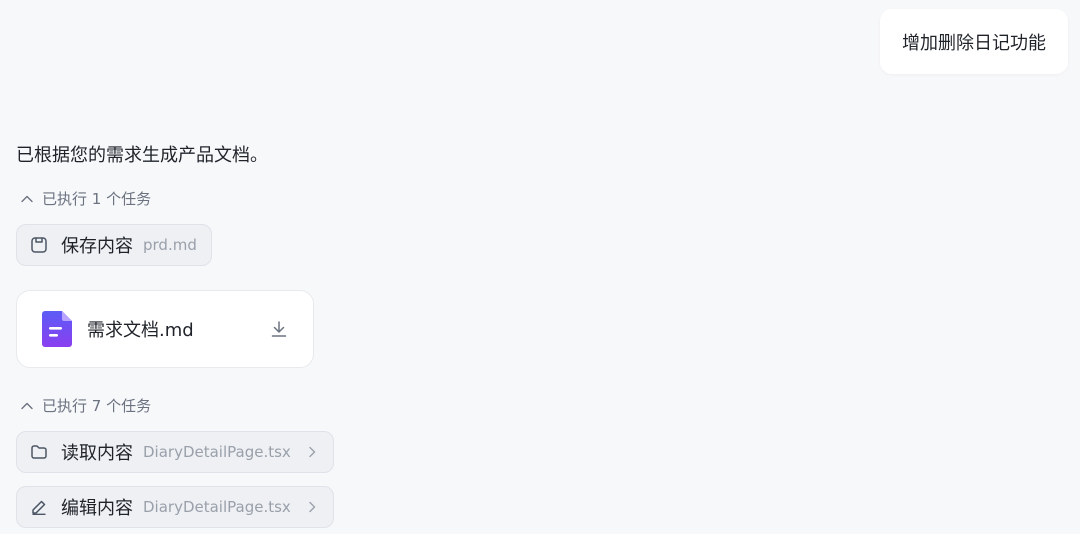  I want to click on user-message-text: 增加删除日记功能, so click(974, 43).